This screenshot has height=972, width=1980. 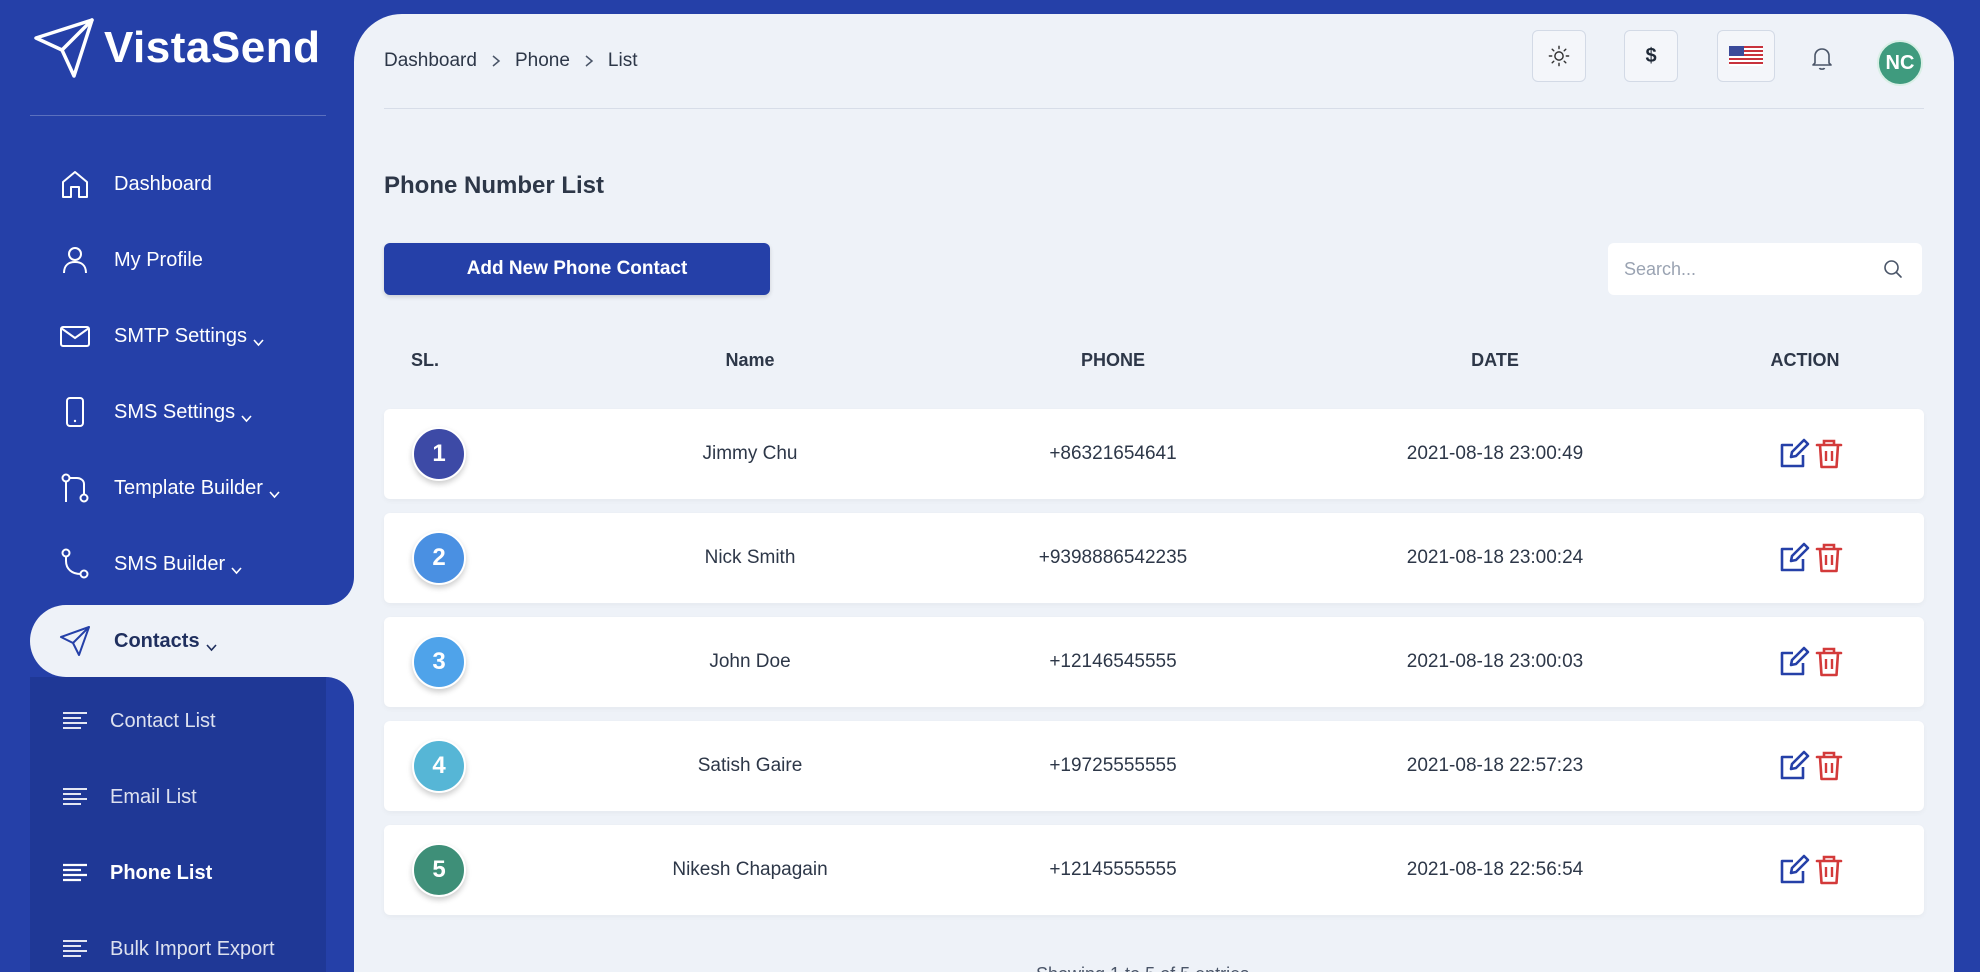 I want to click on header-divider, so click(x=1154, y=108).